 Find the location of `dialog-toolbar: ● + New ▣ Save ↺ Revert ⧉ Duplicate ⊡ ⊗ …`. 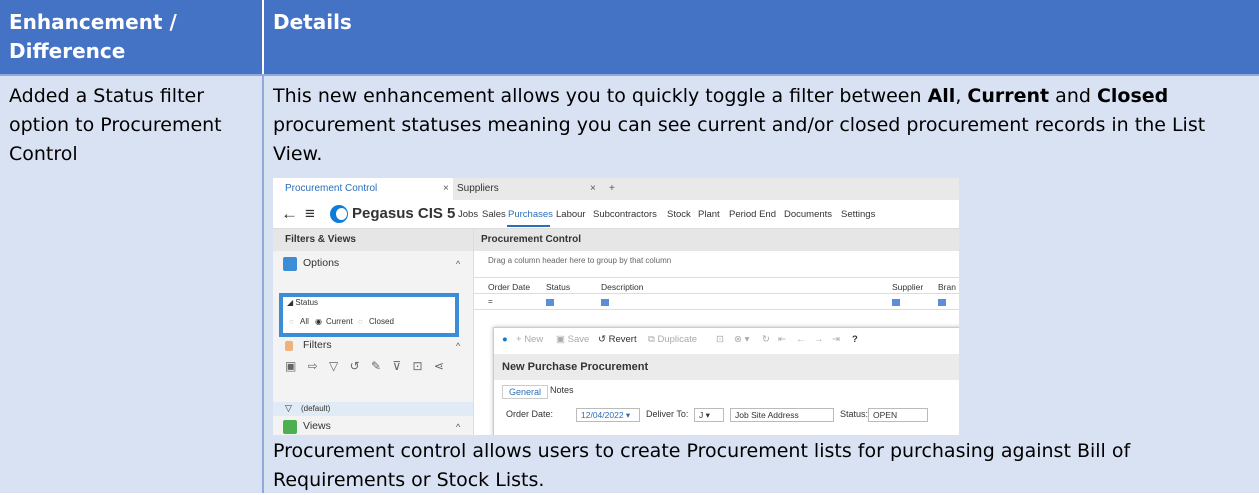

dialog-toolbar: ● + New ▣ Save ↺ Revert ⧉ Duplicate ⊡ ⊗ … is located at coordinates (726, 340).